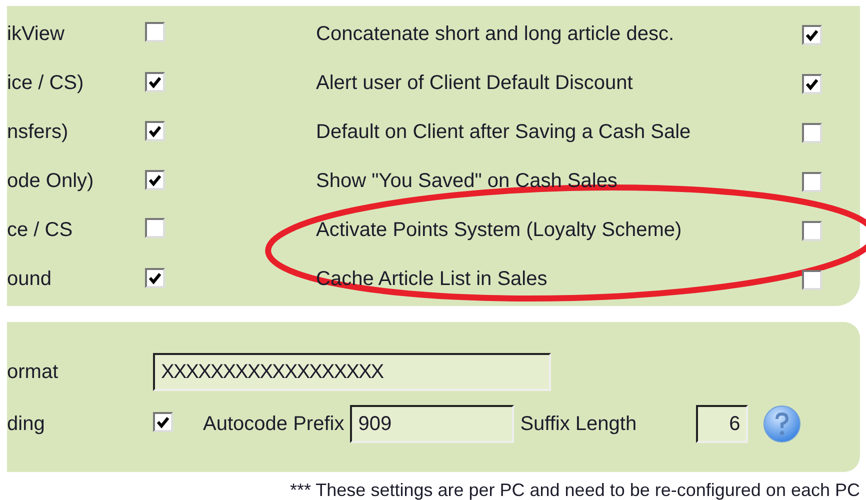  What do you see at coordinates (38, 132) in the screenshot?
I see `option-label: nsfers)` at bounding box center [38, 132].